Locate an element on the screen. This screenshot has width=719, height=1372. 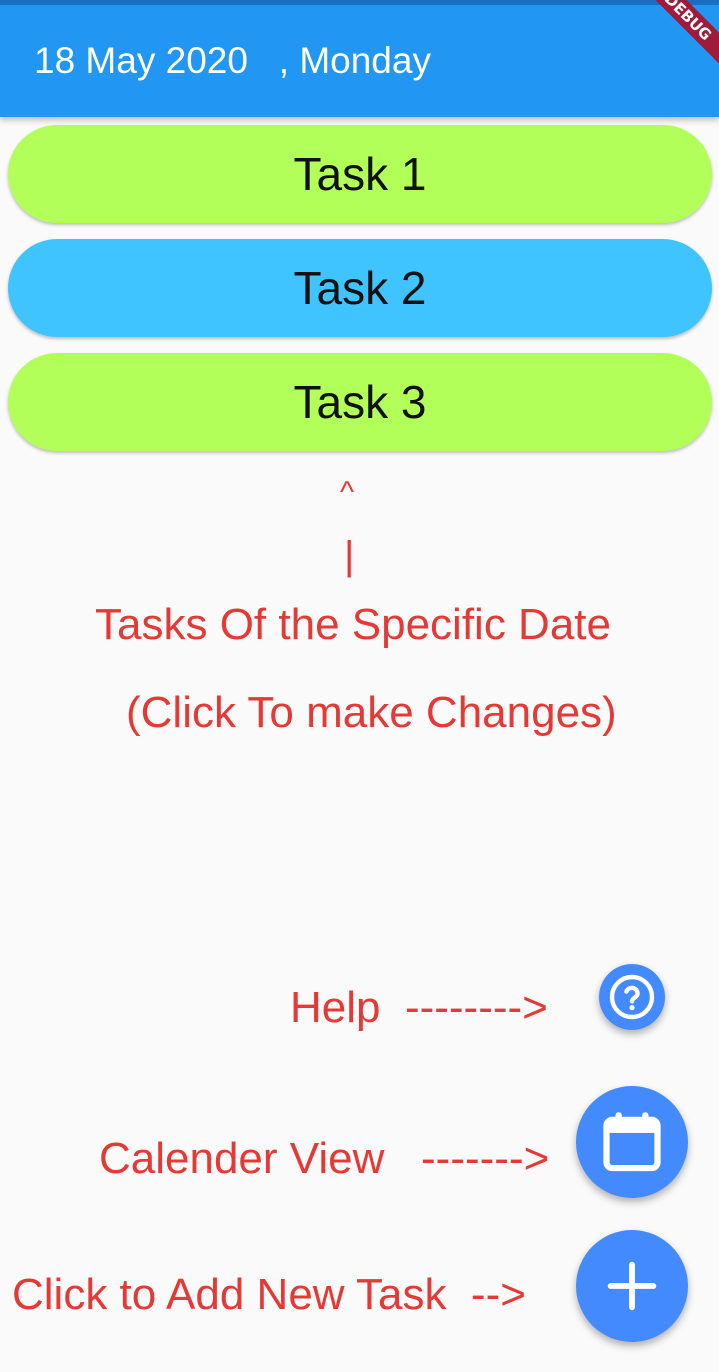
calendar-view-button is located at coordinates (632, 1142).